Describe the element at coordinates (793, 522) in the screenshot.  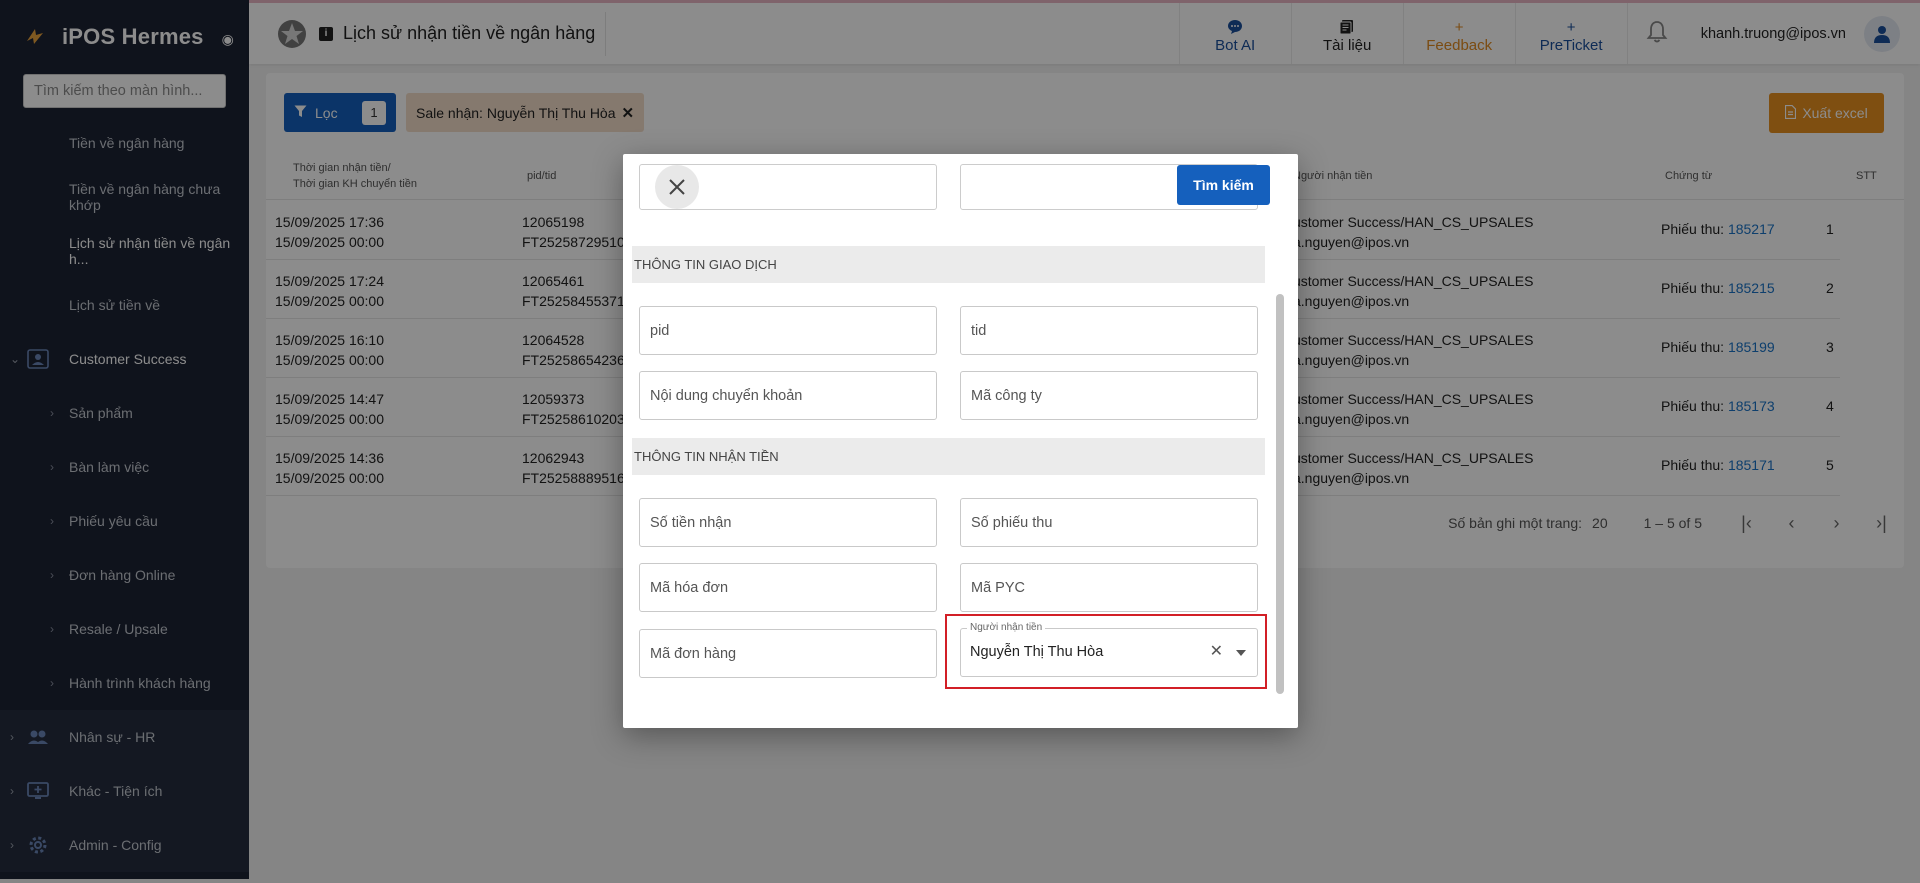
I see `amount-input` at that location.